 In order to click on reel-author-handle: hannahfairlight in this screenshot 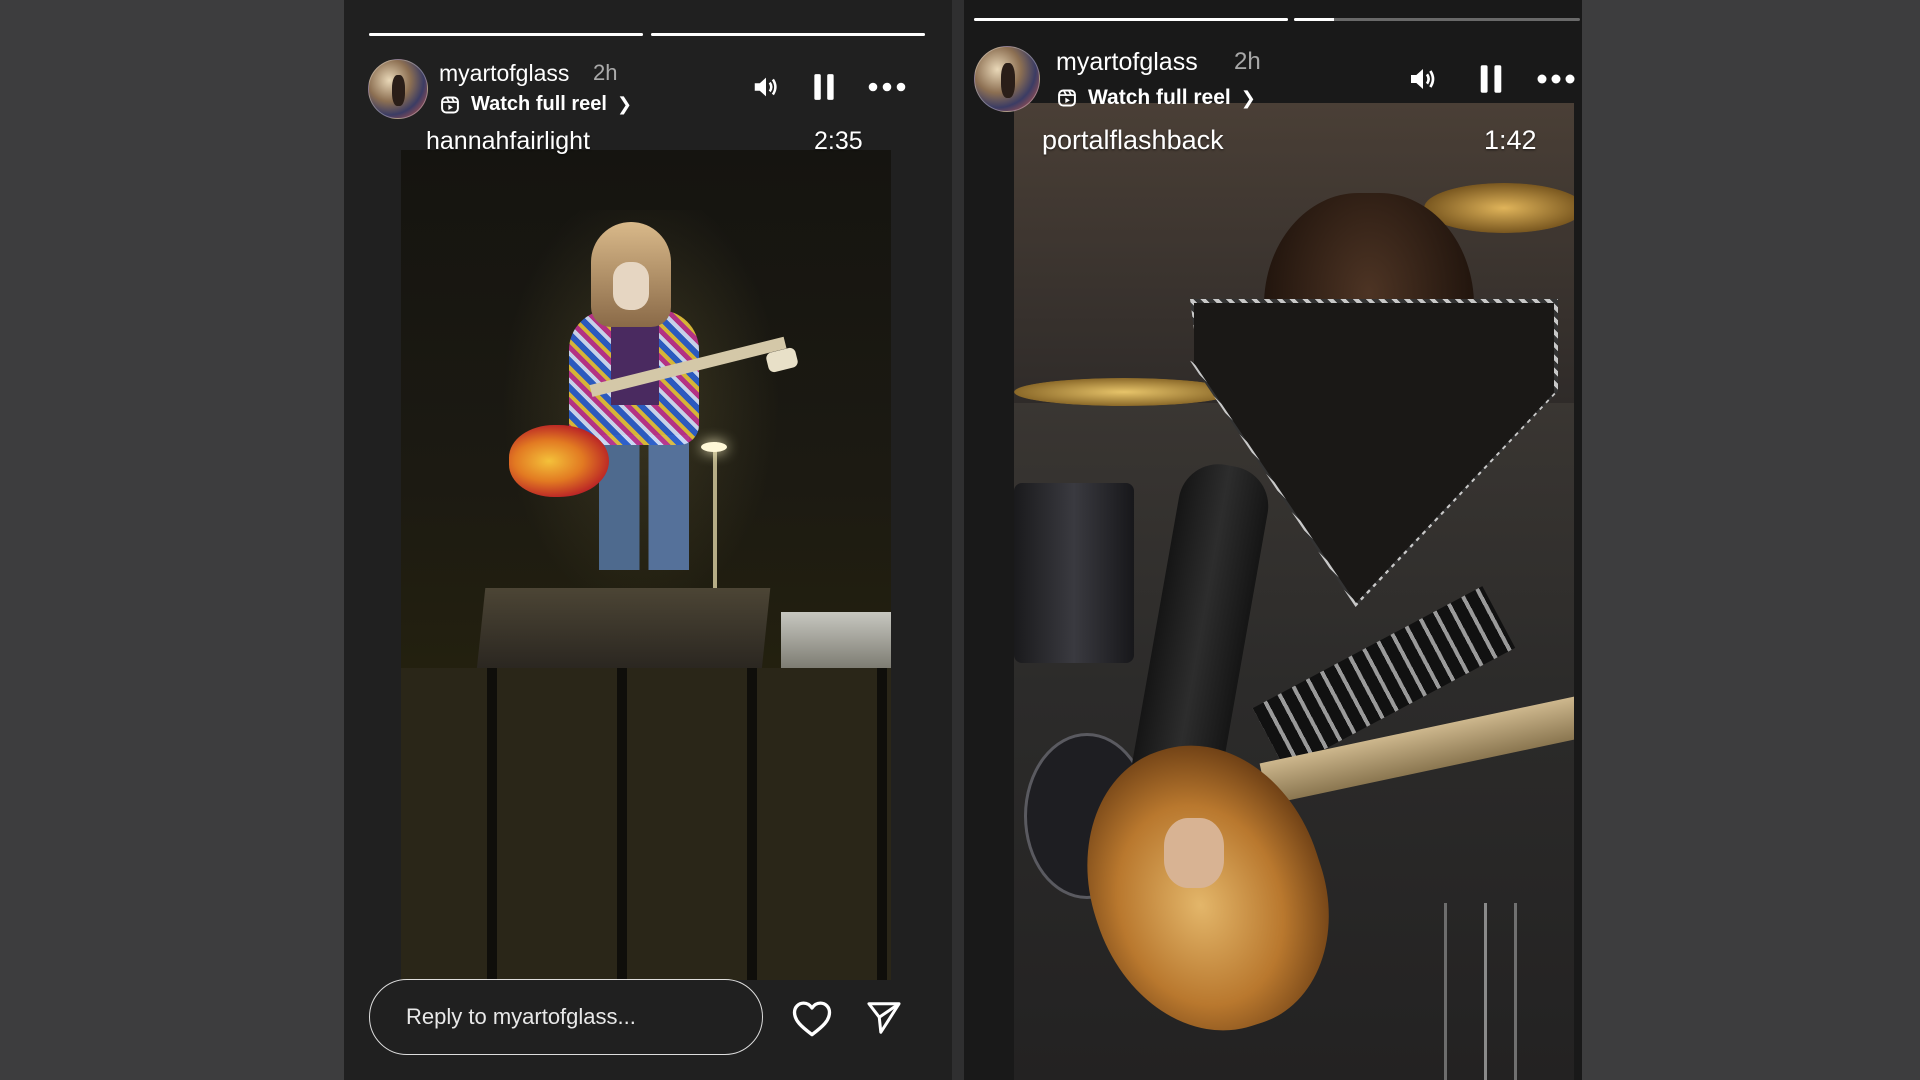, I will do `click(508, 141)`.